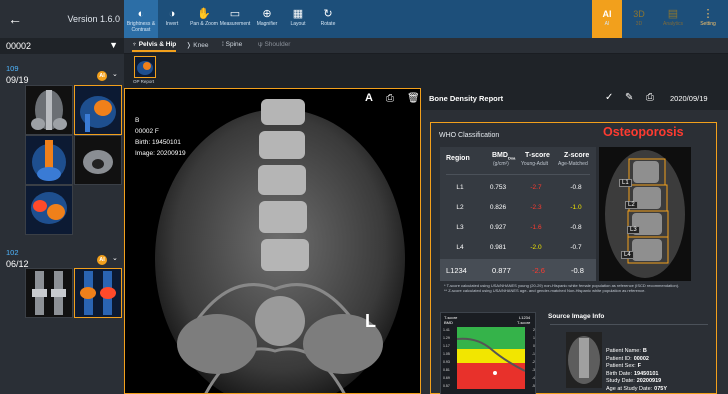 The height and width of the screenshot is (394, 728). What do you see at coordinates (584, 360) in the screenshot?
I see `source-thumbnail` at bounding box center [584, 360].